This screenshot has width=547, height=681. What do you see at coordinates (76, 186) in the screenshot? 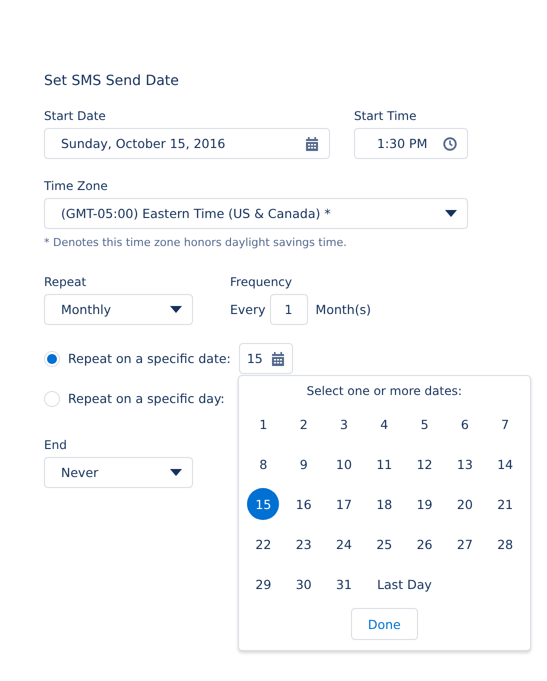
I see `field-label: Time Zone` at bounding box center [76, 186].